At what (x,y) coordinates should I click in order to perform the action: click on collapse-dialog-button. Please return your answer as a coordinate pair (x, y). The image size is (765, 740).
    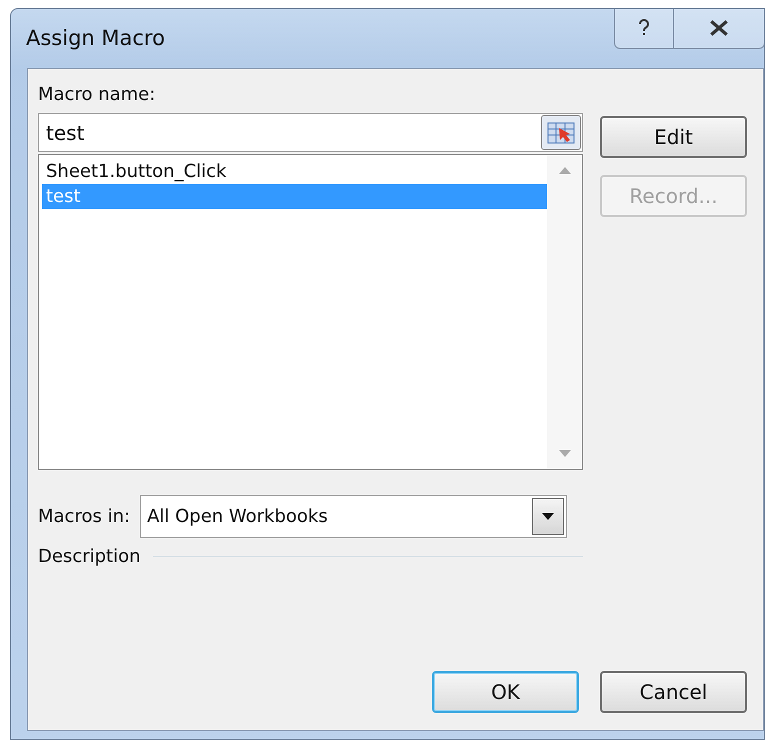
    Looking at the image, I should click on (561, 132).